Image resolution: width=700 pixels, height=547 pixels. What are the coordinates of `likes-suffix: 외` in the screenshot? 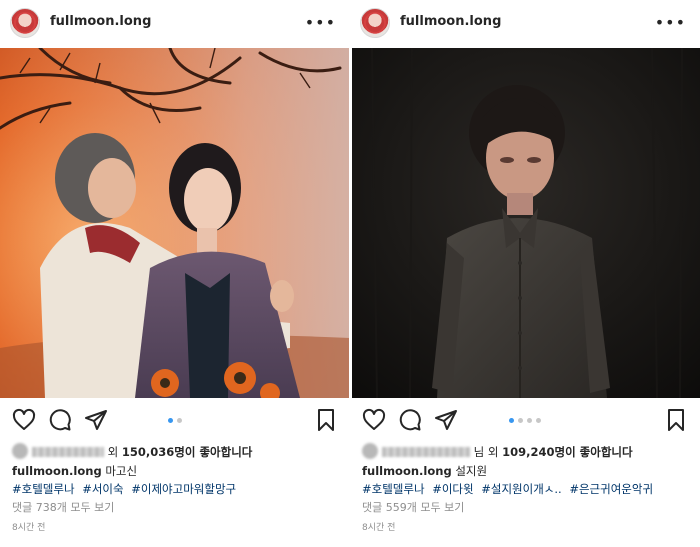 It's located at (113, 452).